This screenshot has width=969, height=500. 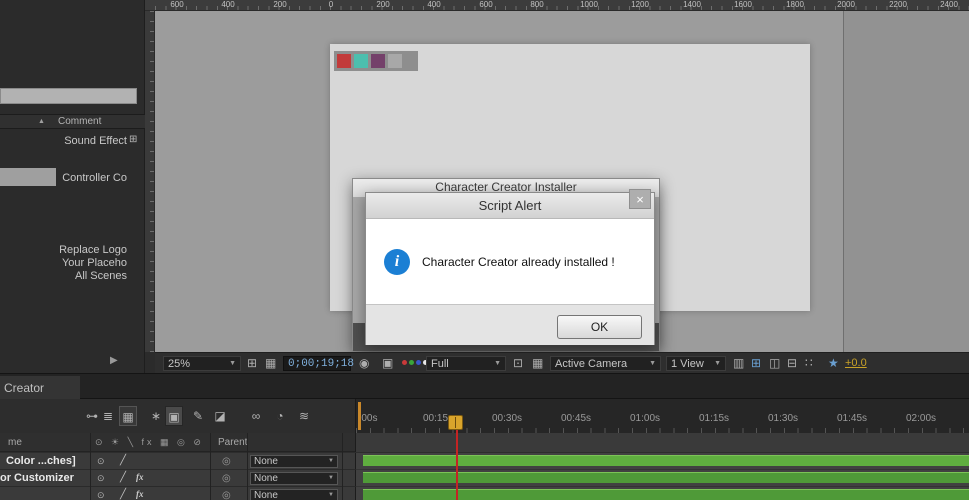 What do you see at coordinates (63, 250) in the screenshot?
I see `layer-item-replace-logo: Replace Logo` at bounding box center [63, 250].